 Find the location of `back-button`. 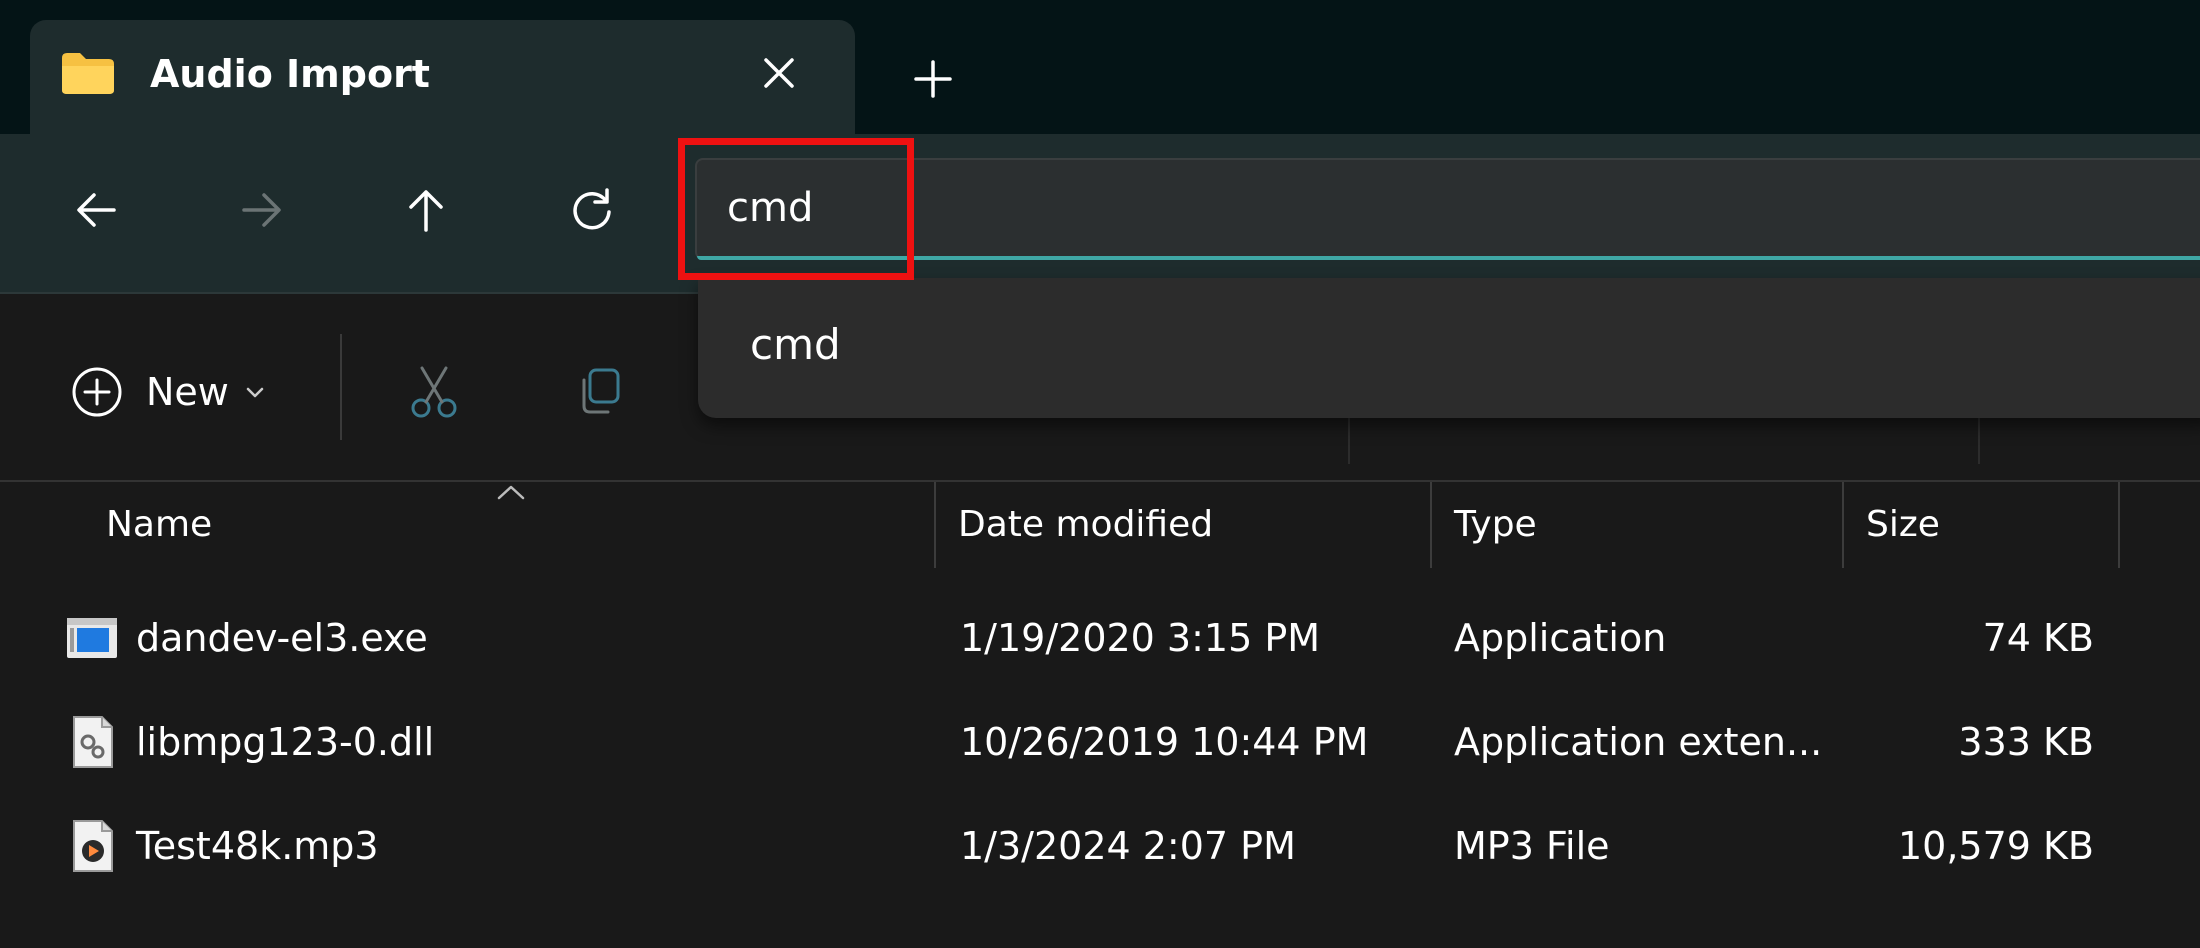

back-button is located at coordinates (96, 210).